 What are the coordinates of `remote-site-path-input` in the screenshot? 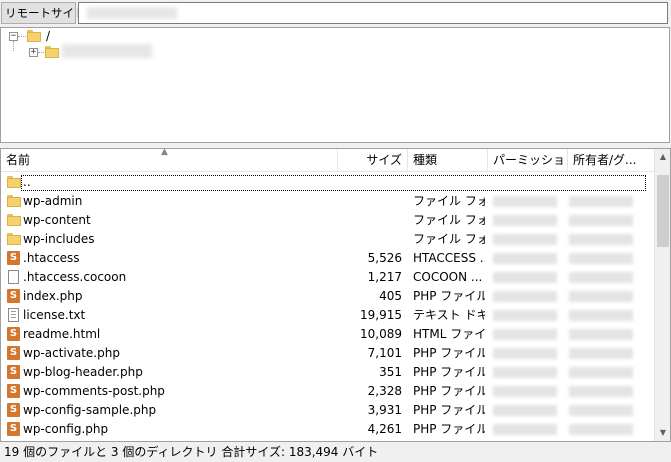 It's located at (373, 13).